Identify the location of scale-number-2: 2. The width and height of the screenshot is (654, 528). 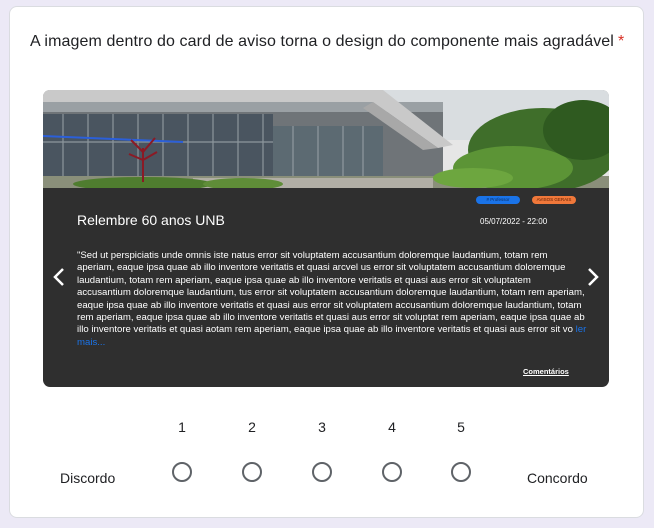
(252, 427).